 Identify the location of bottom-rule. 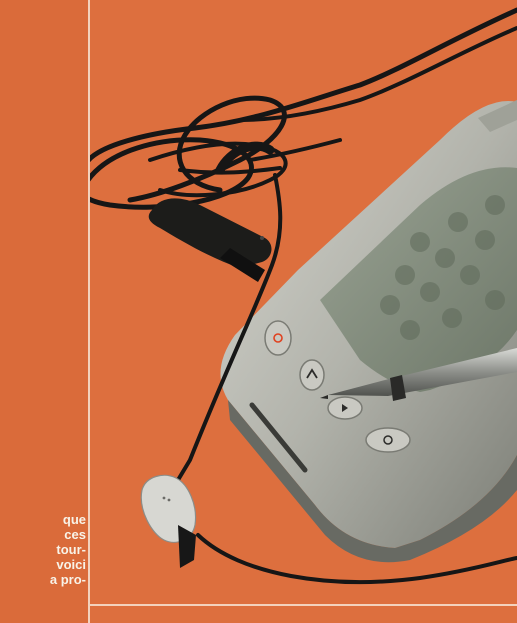
(302, 605).